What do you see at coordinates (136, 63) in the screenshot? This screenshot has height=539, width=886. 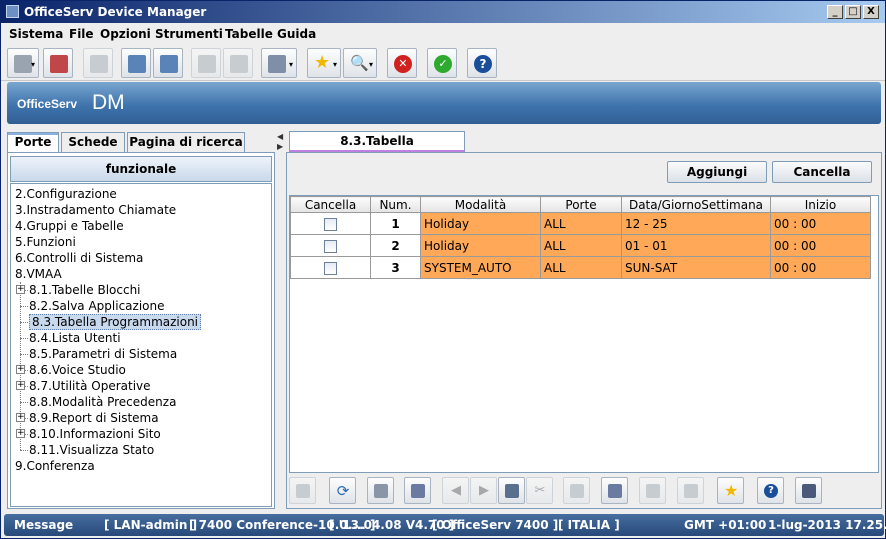 I see `upload-button` at bounding box center [136, 63].